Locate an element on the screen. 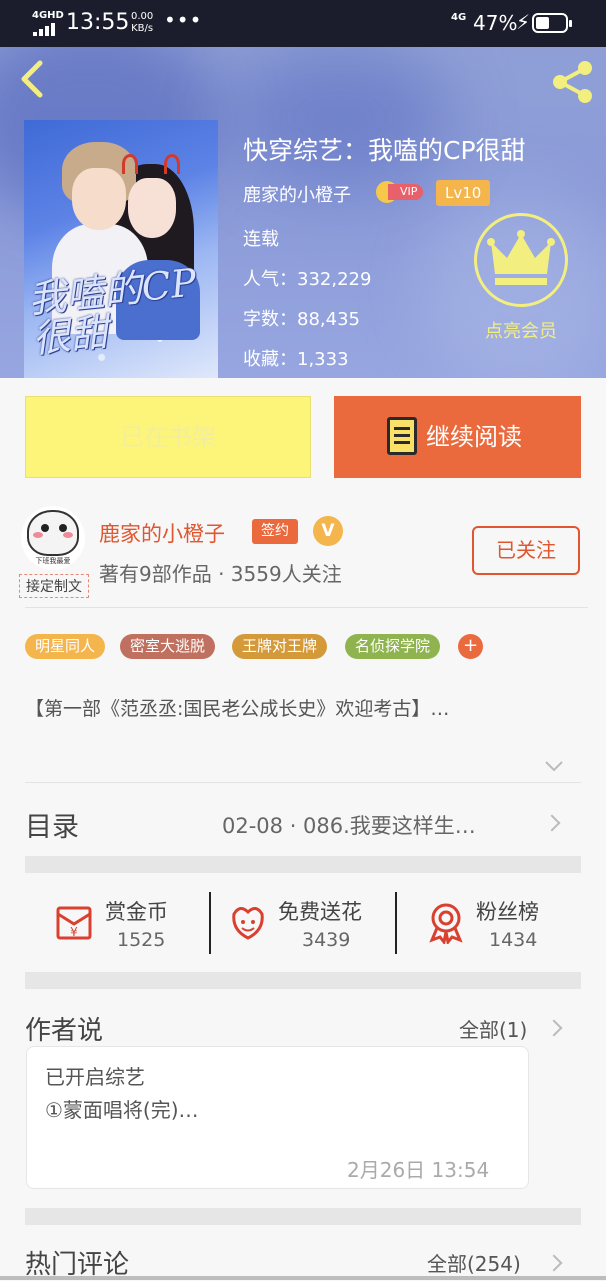 This screenshot has width=606, height=1281. author-works-info: 著有9部作品 · 3559人关注 is located at coordinates (220, 574).